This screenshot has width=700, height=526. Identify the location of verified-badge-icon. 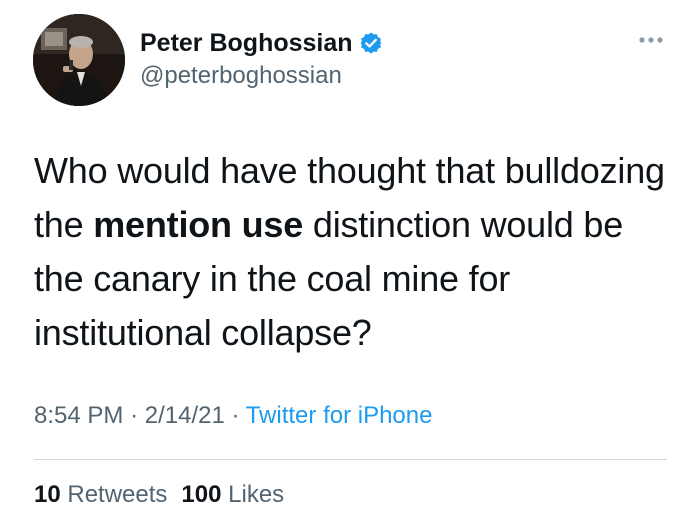
(371, 43).